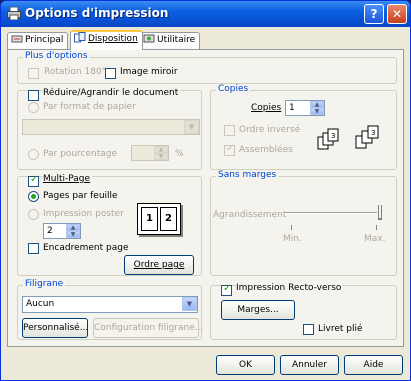 The image size is (411, 381). What do you see at coordinates (33, 248) in the screenshot?
I see `page-border-checkbox` at bounding box center [33, 248].